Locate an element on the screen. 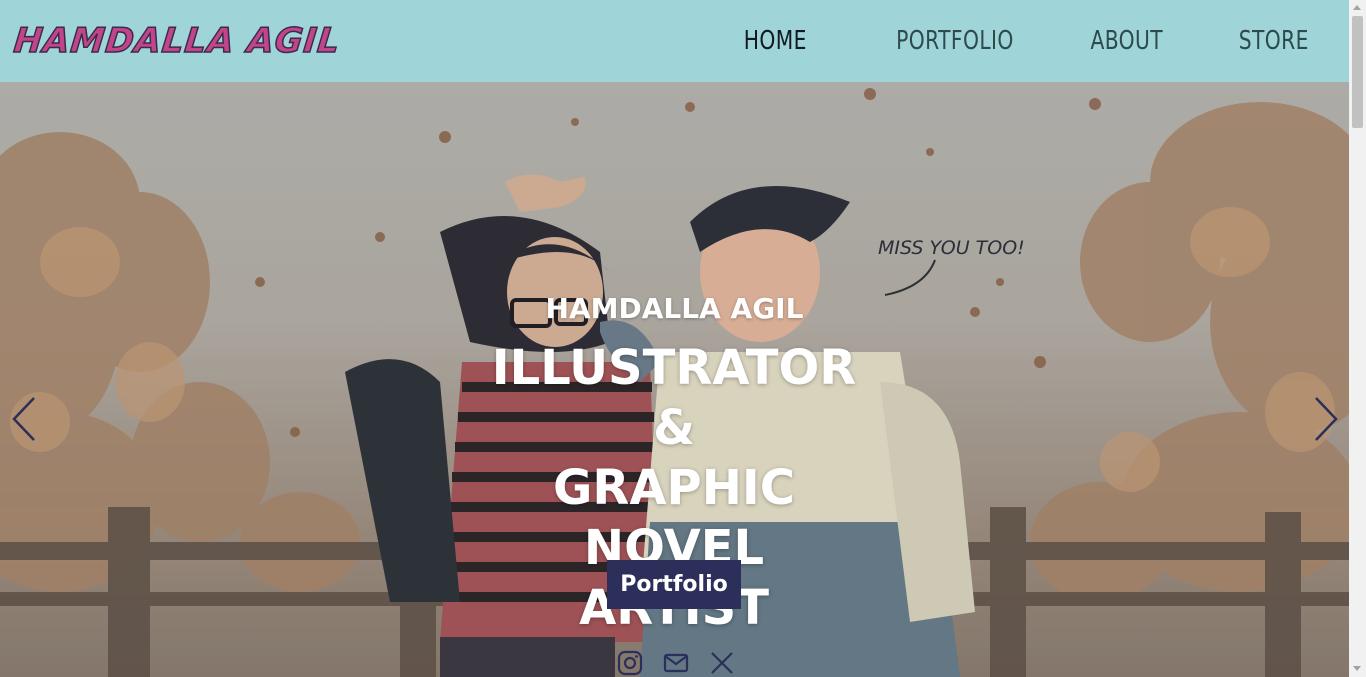 This screenshot has height=677, width=1366. nav-portfolio: PORTFOLIO is located at coordinates (956, 41).